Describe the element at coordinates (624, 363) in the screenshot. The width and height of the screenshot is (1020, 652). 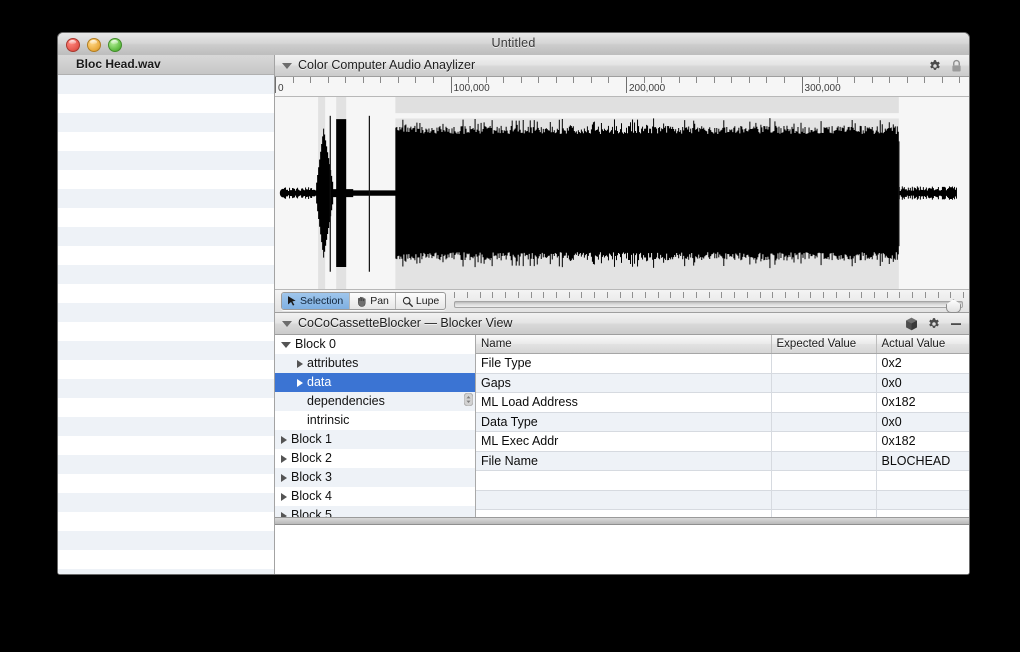
I see `table-cell-name: File Type` at that location.